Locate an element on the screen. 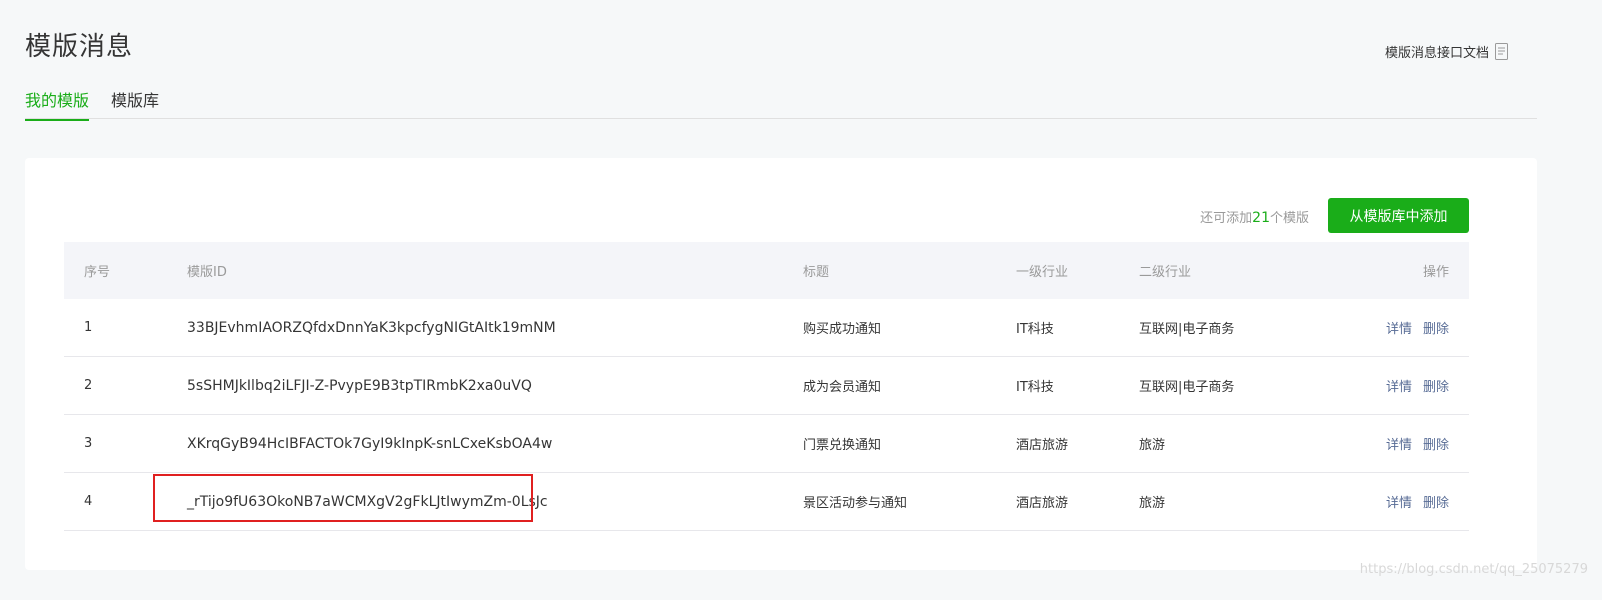 The height and width of the screenshot is (600, 1602). header-industry-1: 一级行业 is located at coordinates (1077, 270).